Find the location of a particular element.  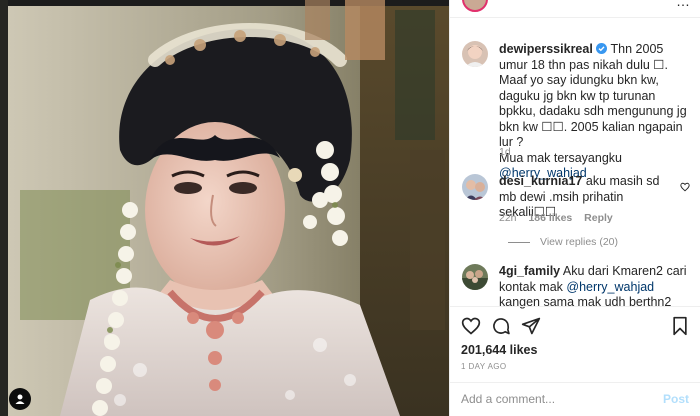

posted-ago: 1 DAY AGO is located at coordinates (484, 366).